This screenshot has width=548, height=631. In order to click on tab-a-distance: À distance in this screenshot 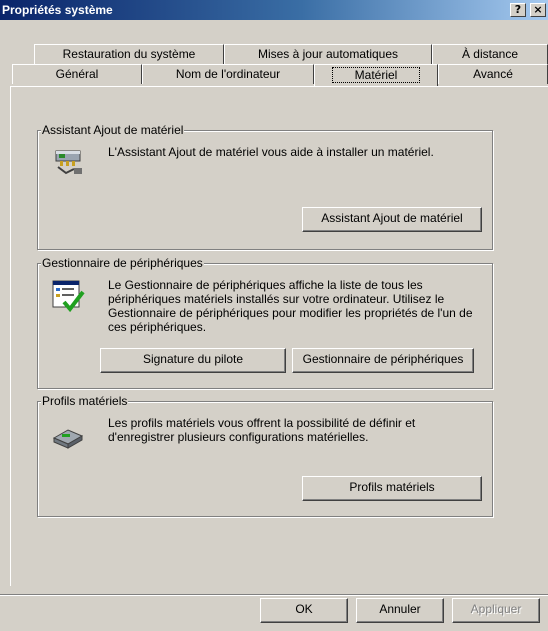, I will do `click(490, 54)`.